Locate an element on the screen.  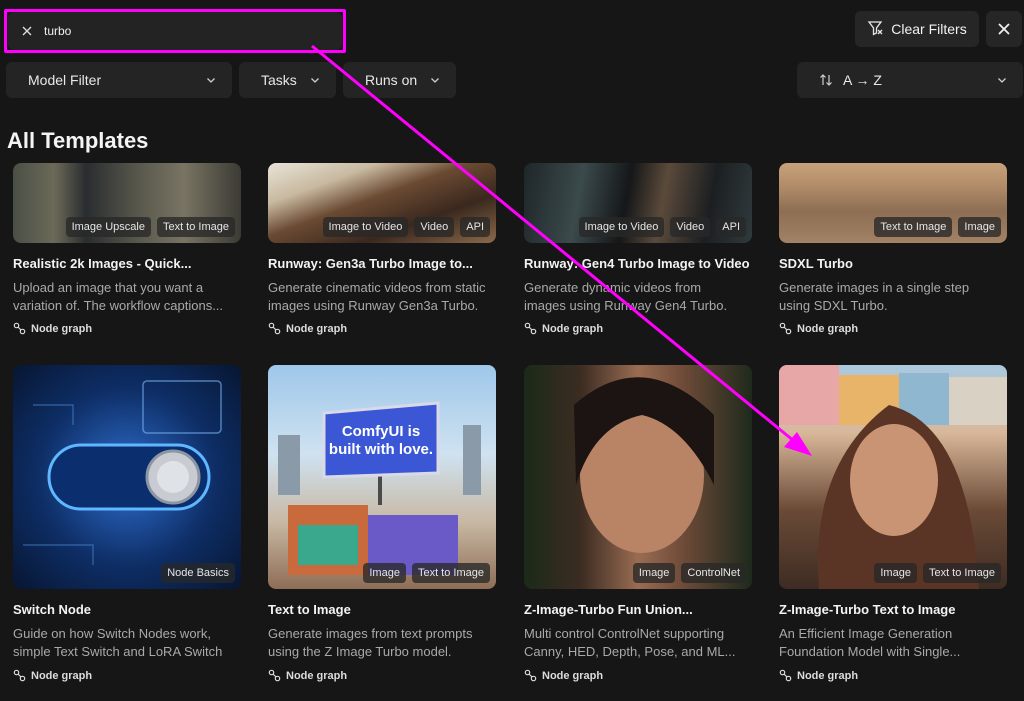
card-thumbnail: Image Upscale Text to Image is located at coordinates (127, 203).